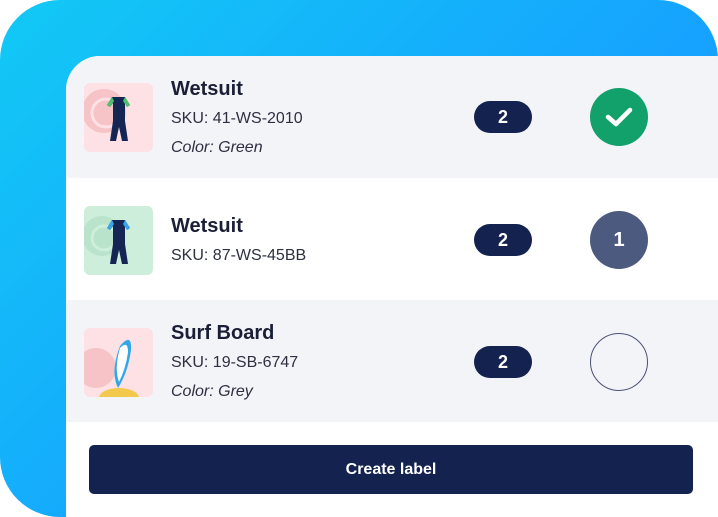 The image size is (718, 517). Describe the element at coordinates (235, 362) in the screenshot. I see `item-sku: SKU: 19-SB-6747` at that location.